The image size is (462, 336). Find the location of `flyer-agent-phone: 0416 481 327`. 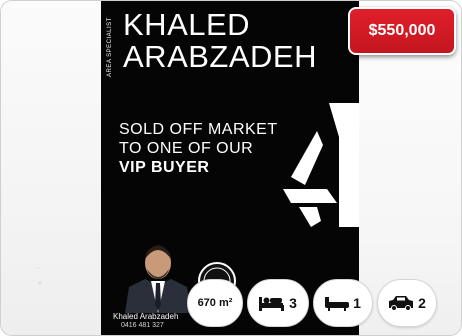

flyer-agent-phone: 0416 481 327 is located at coordinates (142, 325).